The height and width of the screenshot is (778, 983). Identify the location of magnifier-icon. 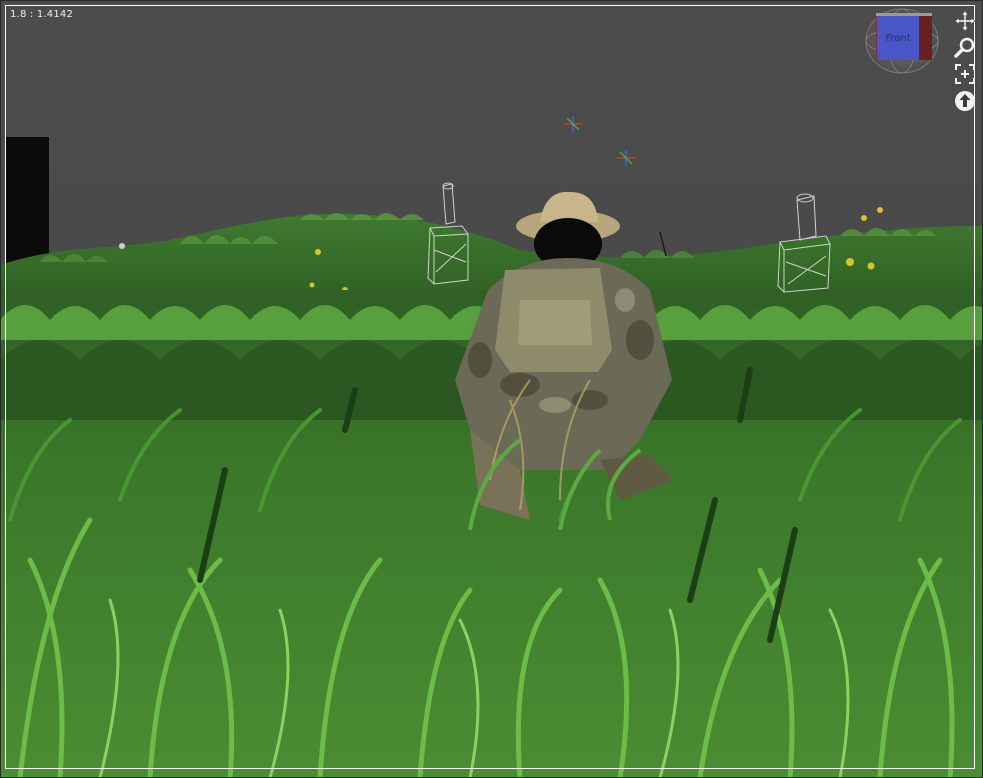
(964, 47).